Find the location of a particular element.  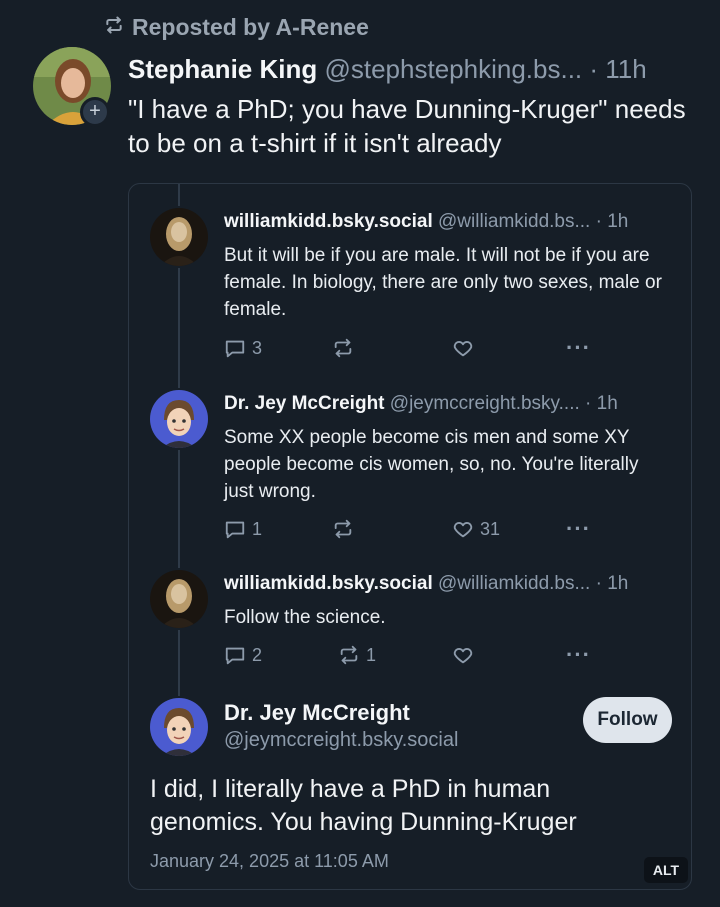

reply-button: 1 is located at coordinates (243, 529).